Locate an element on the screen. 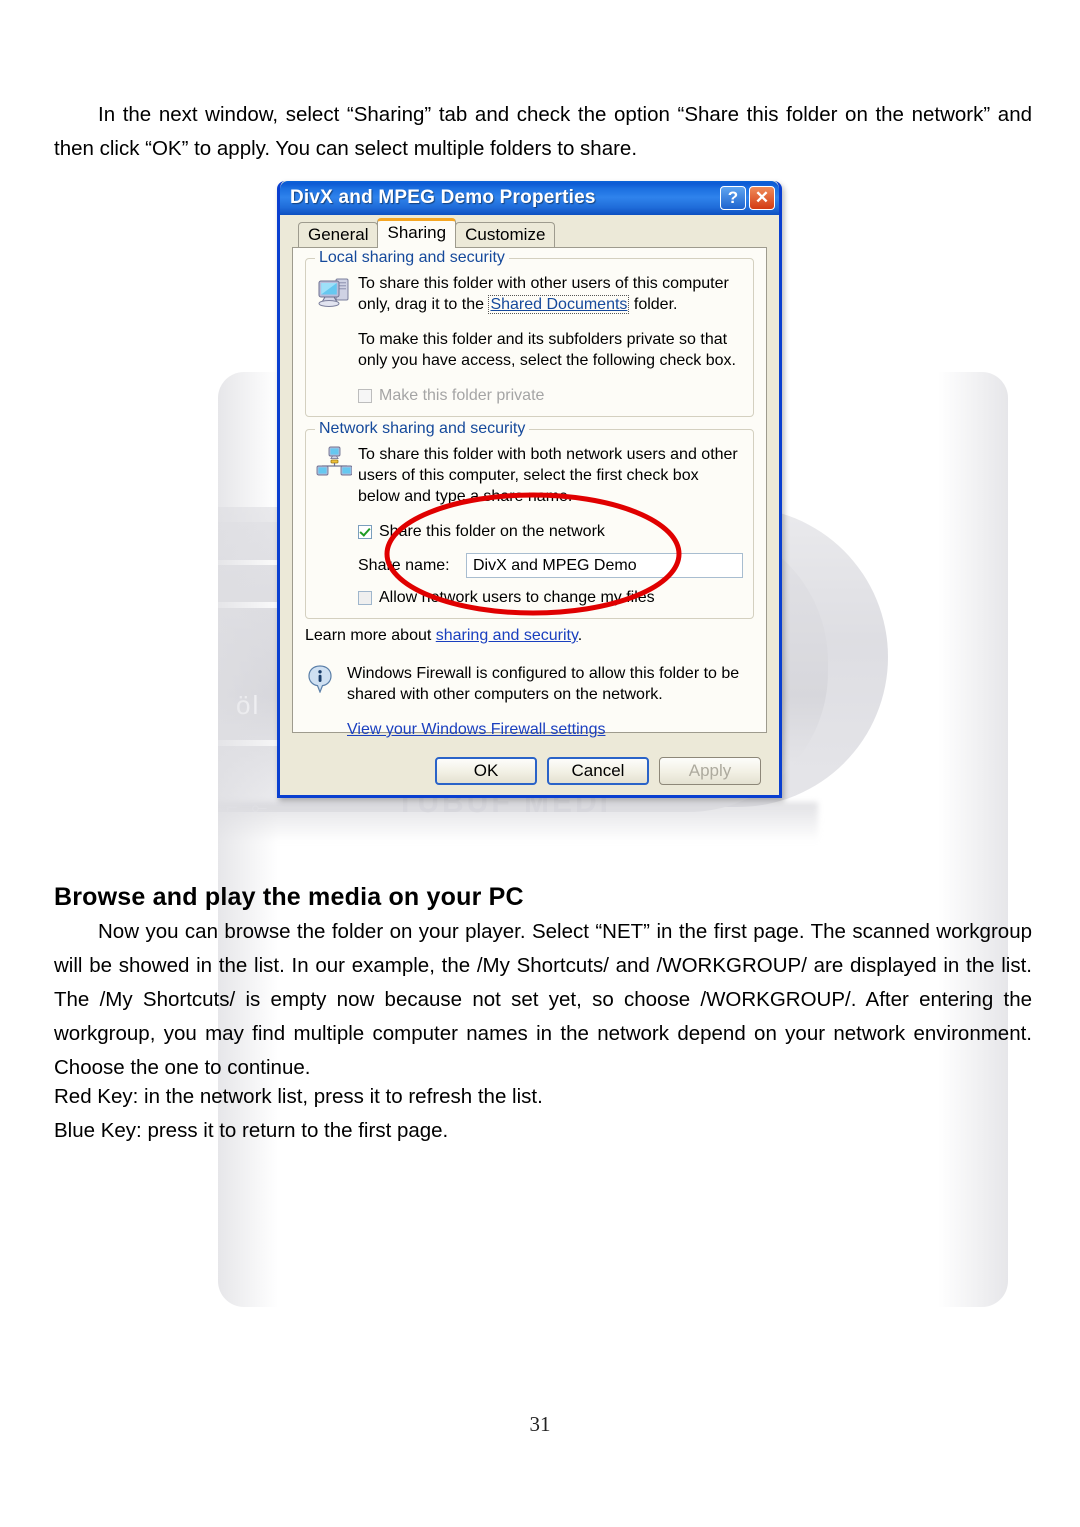 The image size is (1080, 1527). allow-change-checkbox is located at coordinates (365, 597).